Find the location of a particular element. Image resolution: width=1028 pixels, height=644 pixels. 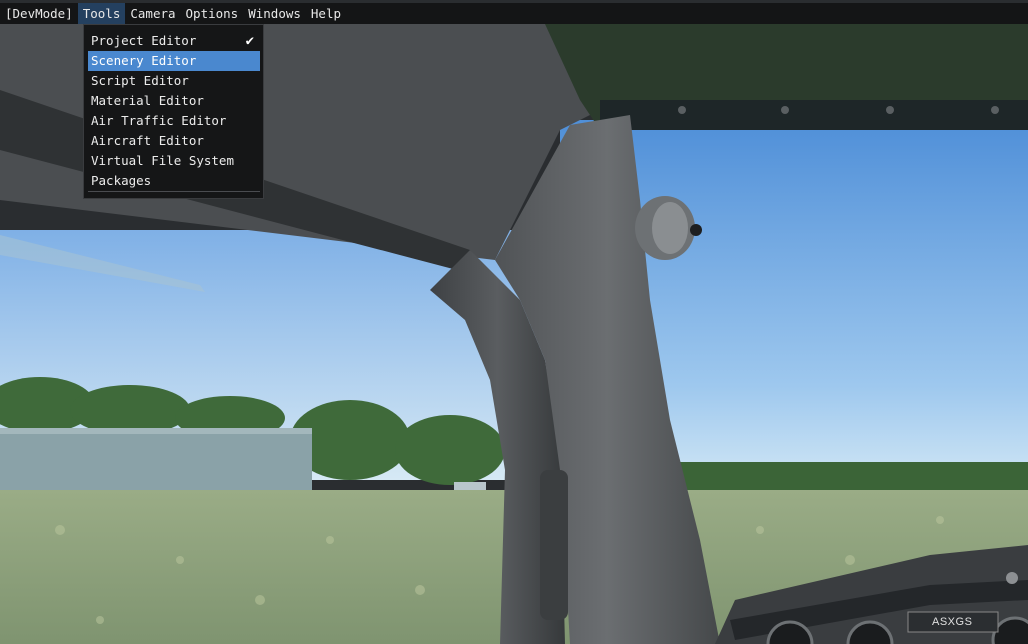

menu-separator is located at coordinates (174, 191).